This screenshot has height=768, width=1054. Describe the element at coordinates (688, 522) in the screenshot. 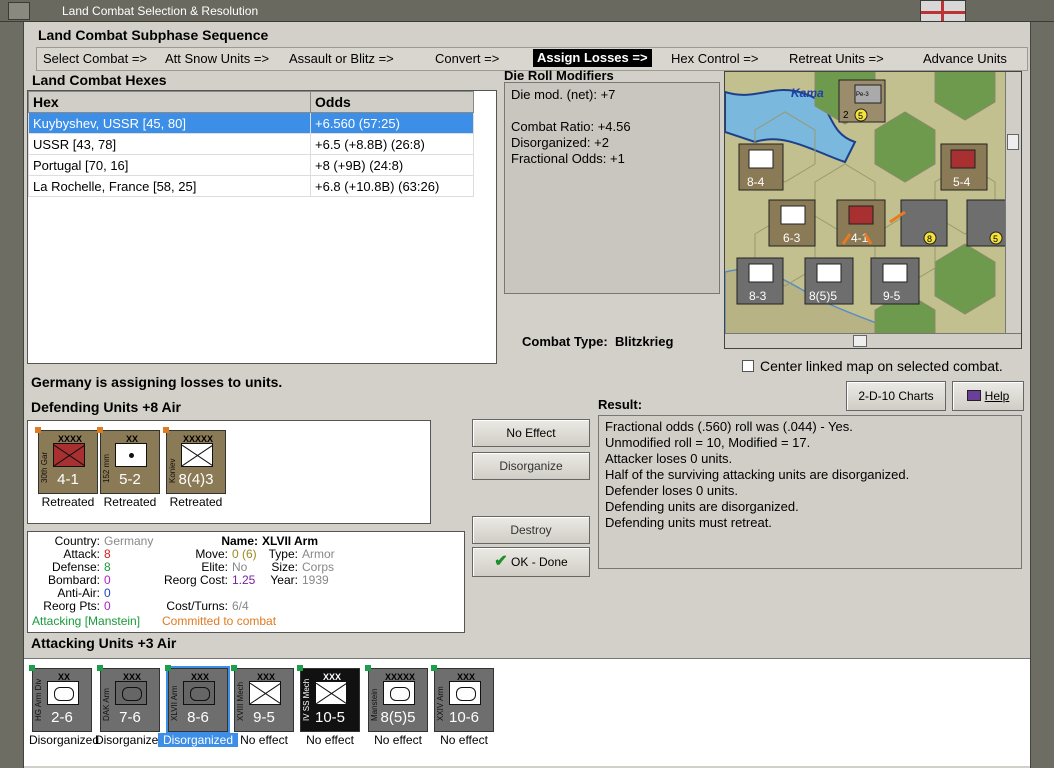

I see `result-line: Defending units must retreat.` at that location.